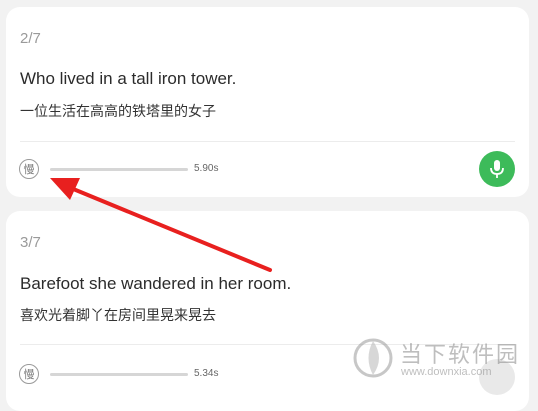 This screenshot has height=411, width=538. Describe the element at coordinates (373, 358) in the screenshot. I see `watermark-logo-icon` at that location.